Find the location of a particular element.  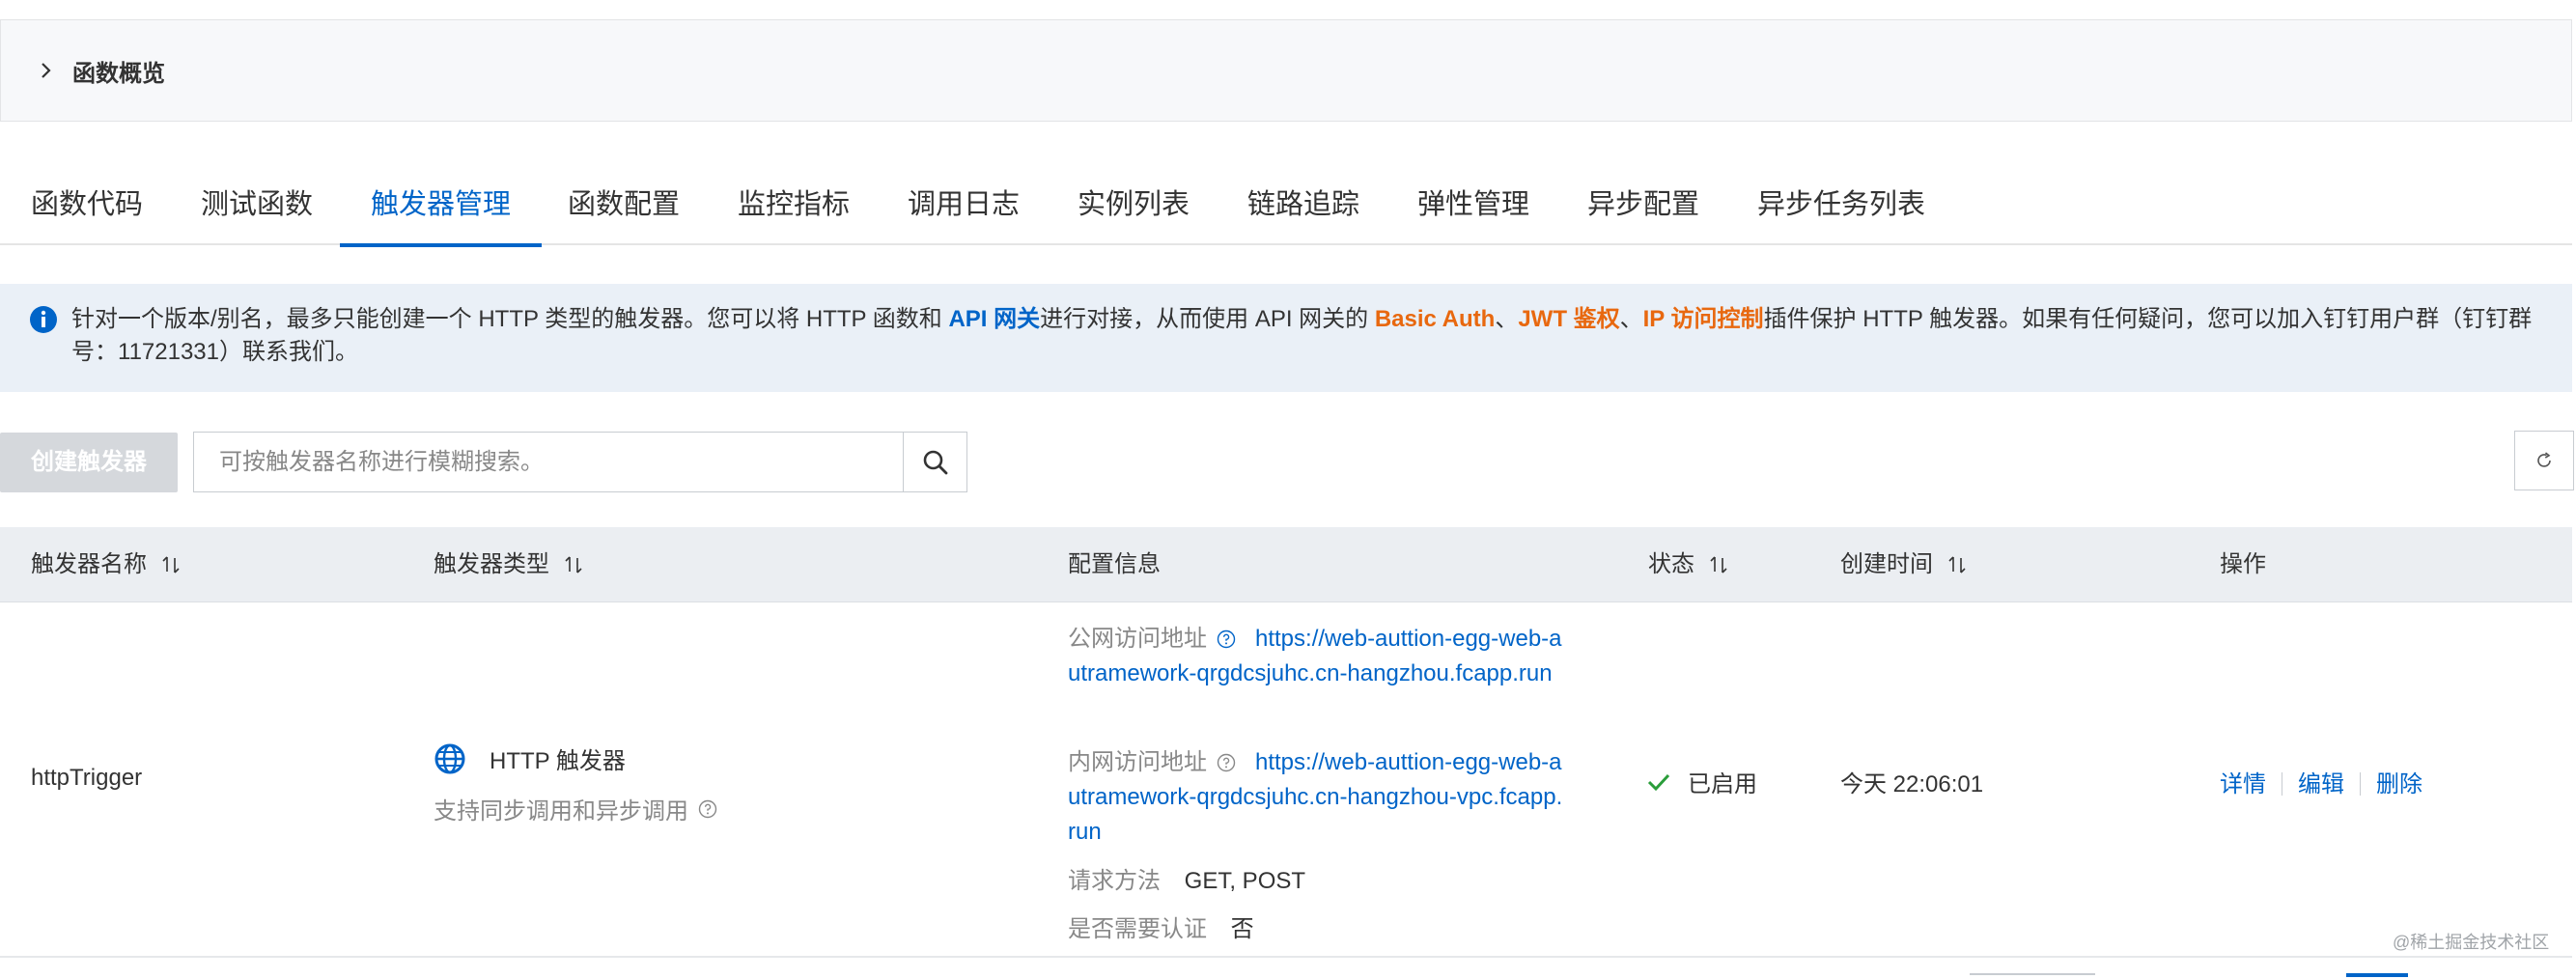

action-divider is located at coordinates (2361, 784).